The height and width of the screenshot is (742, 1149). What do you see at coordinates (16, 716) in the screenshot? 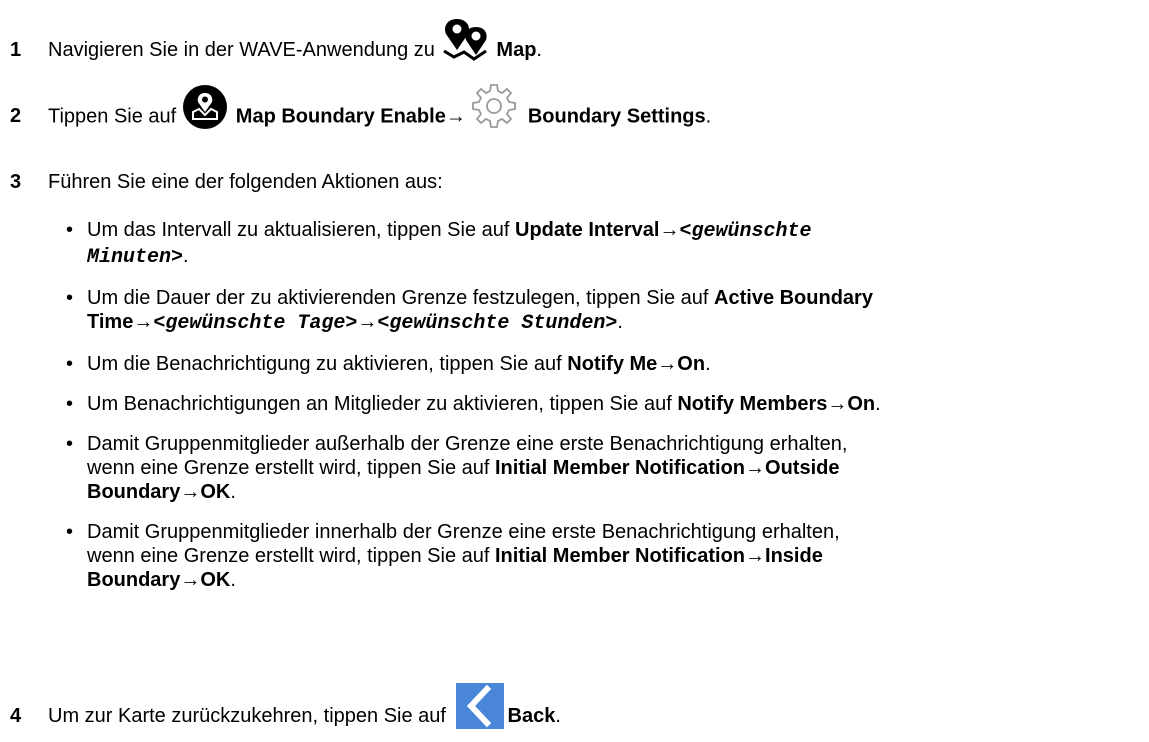
I see `step-number: 4` at bounding box center [16, 716].